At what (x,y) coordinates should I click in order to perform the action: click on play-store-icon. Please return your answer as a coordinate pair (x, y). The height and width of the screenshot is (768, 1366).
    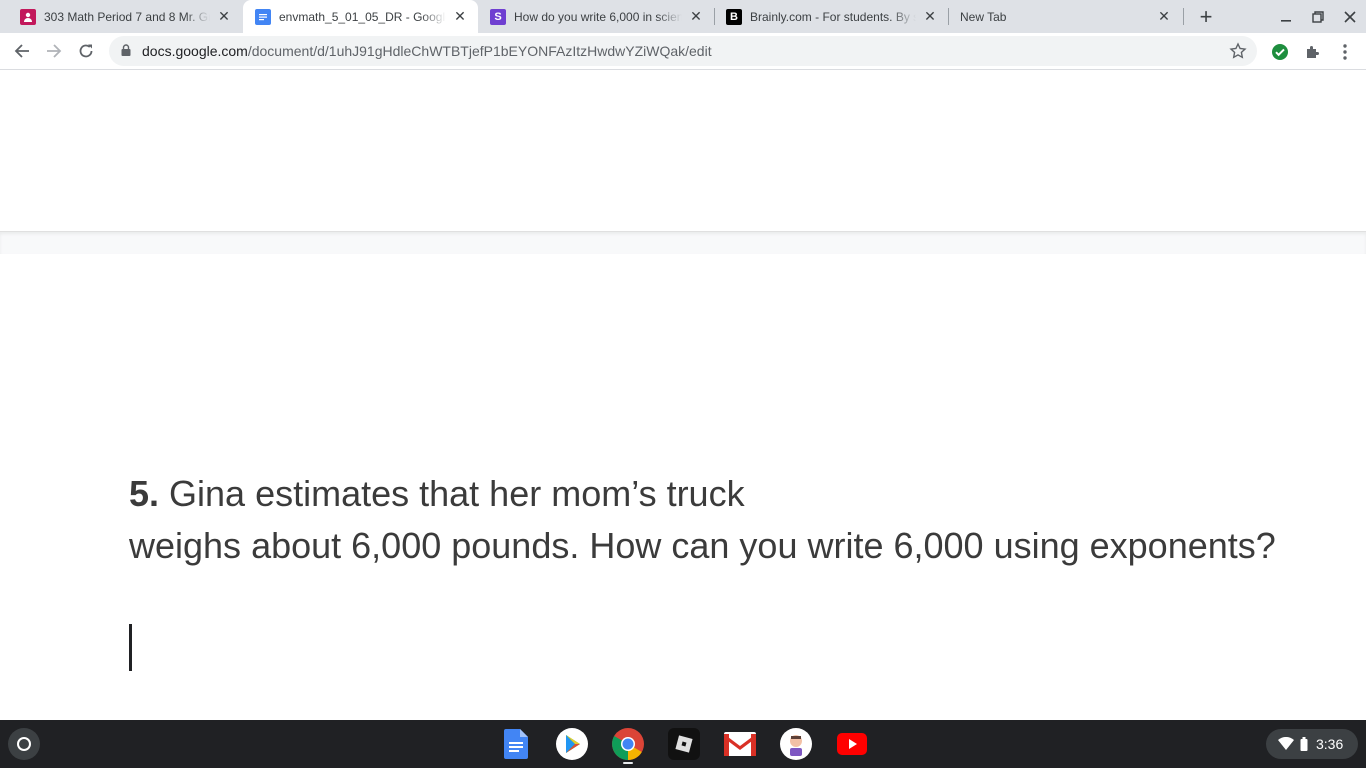
    Looking at the image, I should click on (572, 744).